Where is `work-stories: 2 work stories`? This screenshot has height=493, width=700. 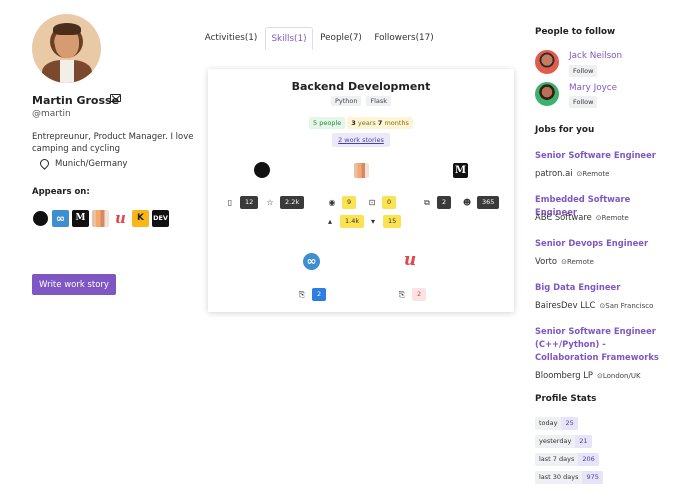 work-stories: 2 work stories is located at coordinates (361, 140).